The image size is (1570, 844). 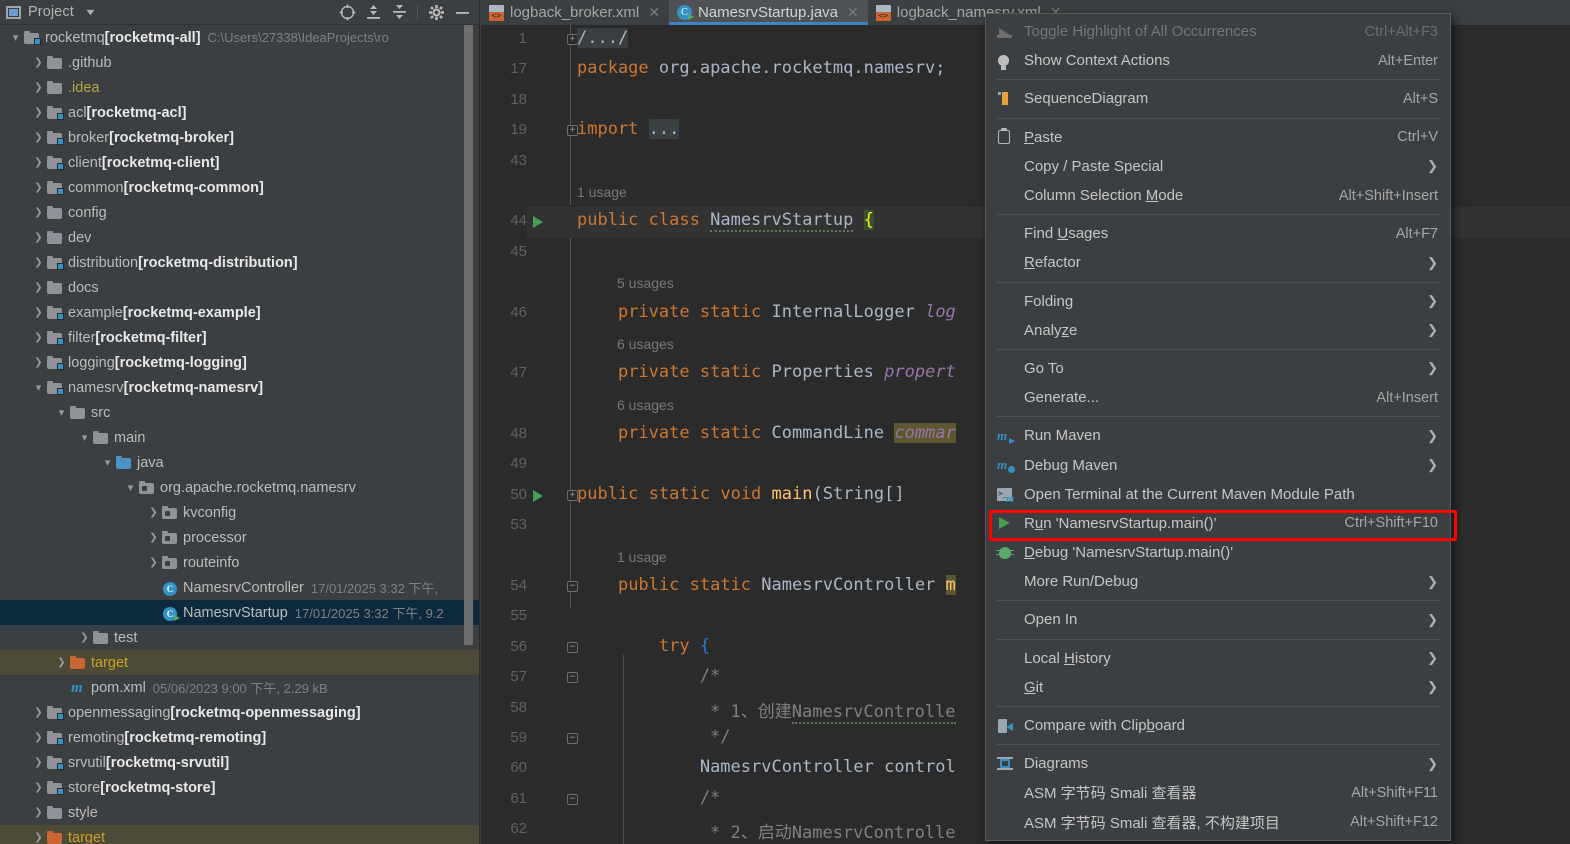 What do you see at coordinates (1218, 763) in the screenshot?
I see `menu-item: Diagrams ❯` at bounding box center [1218, 763].